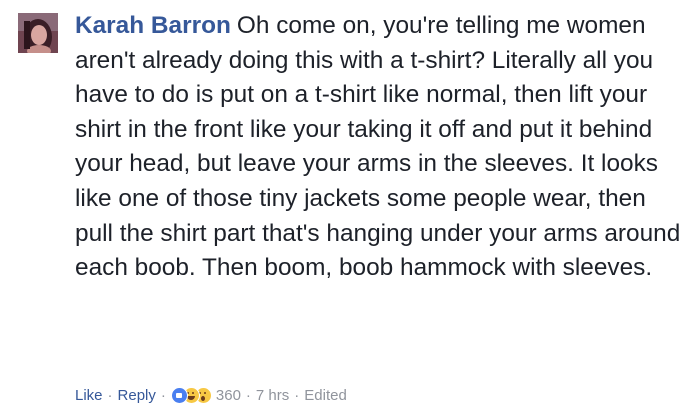  What do you see at coordinates (272, 395) in the screenshot?
I see `timestamp: 7 hrs` at bounding box center [272, 395].